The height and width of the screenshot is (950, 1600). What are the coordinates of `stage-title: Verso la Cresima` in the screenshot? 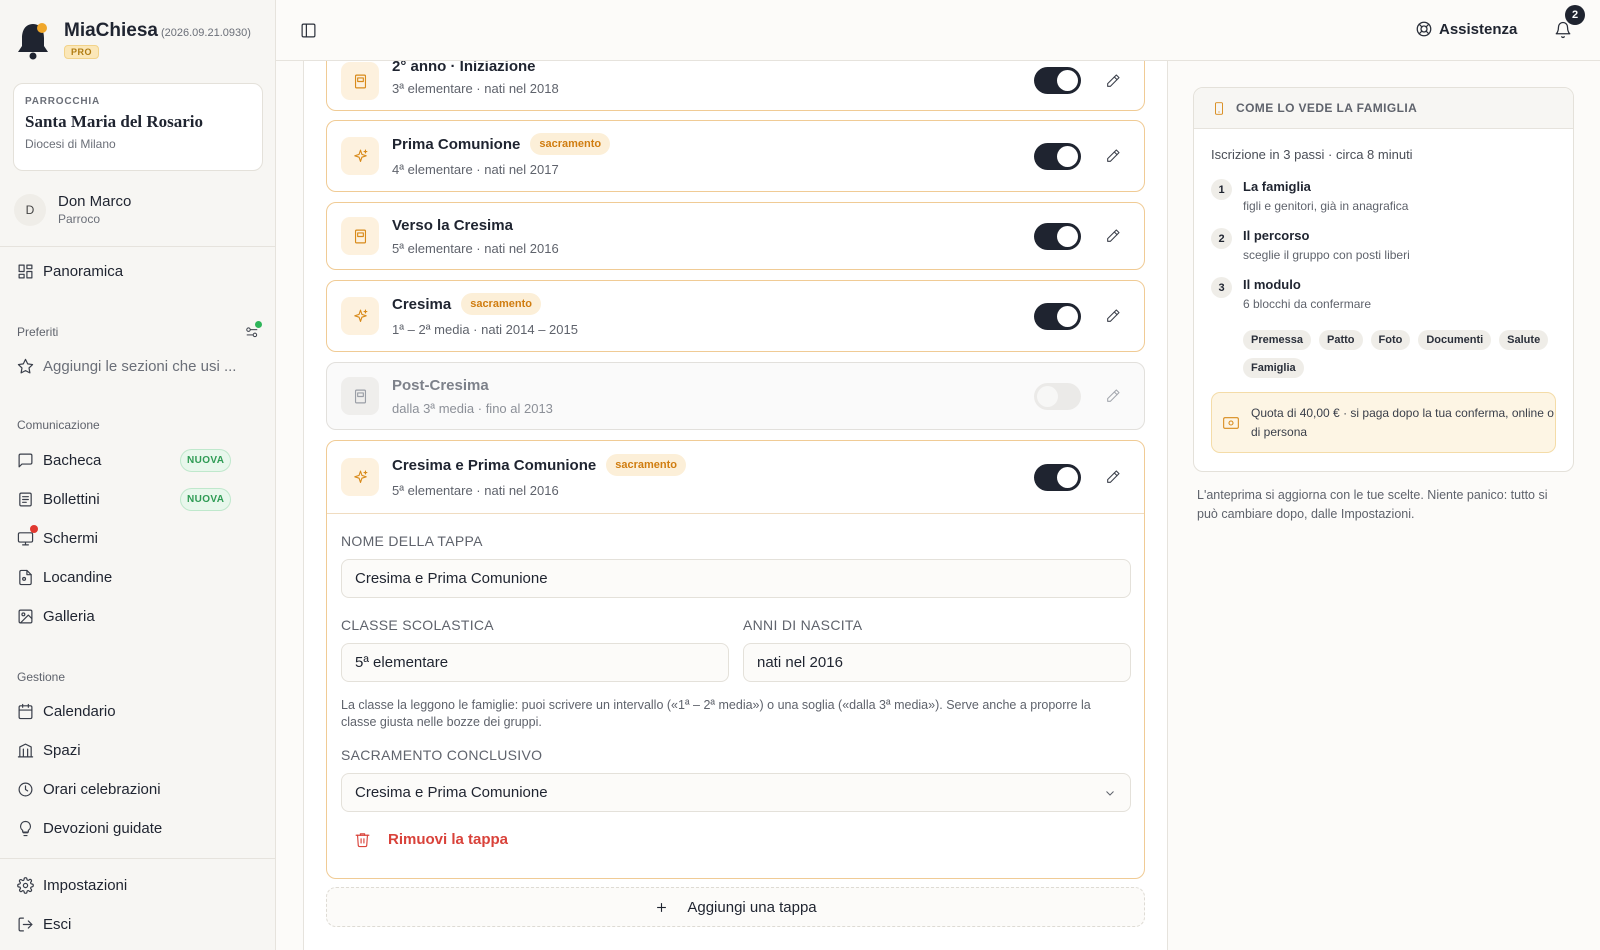 It's located at (452, 225).